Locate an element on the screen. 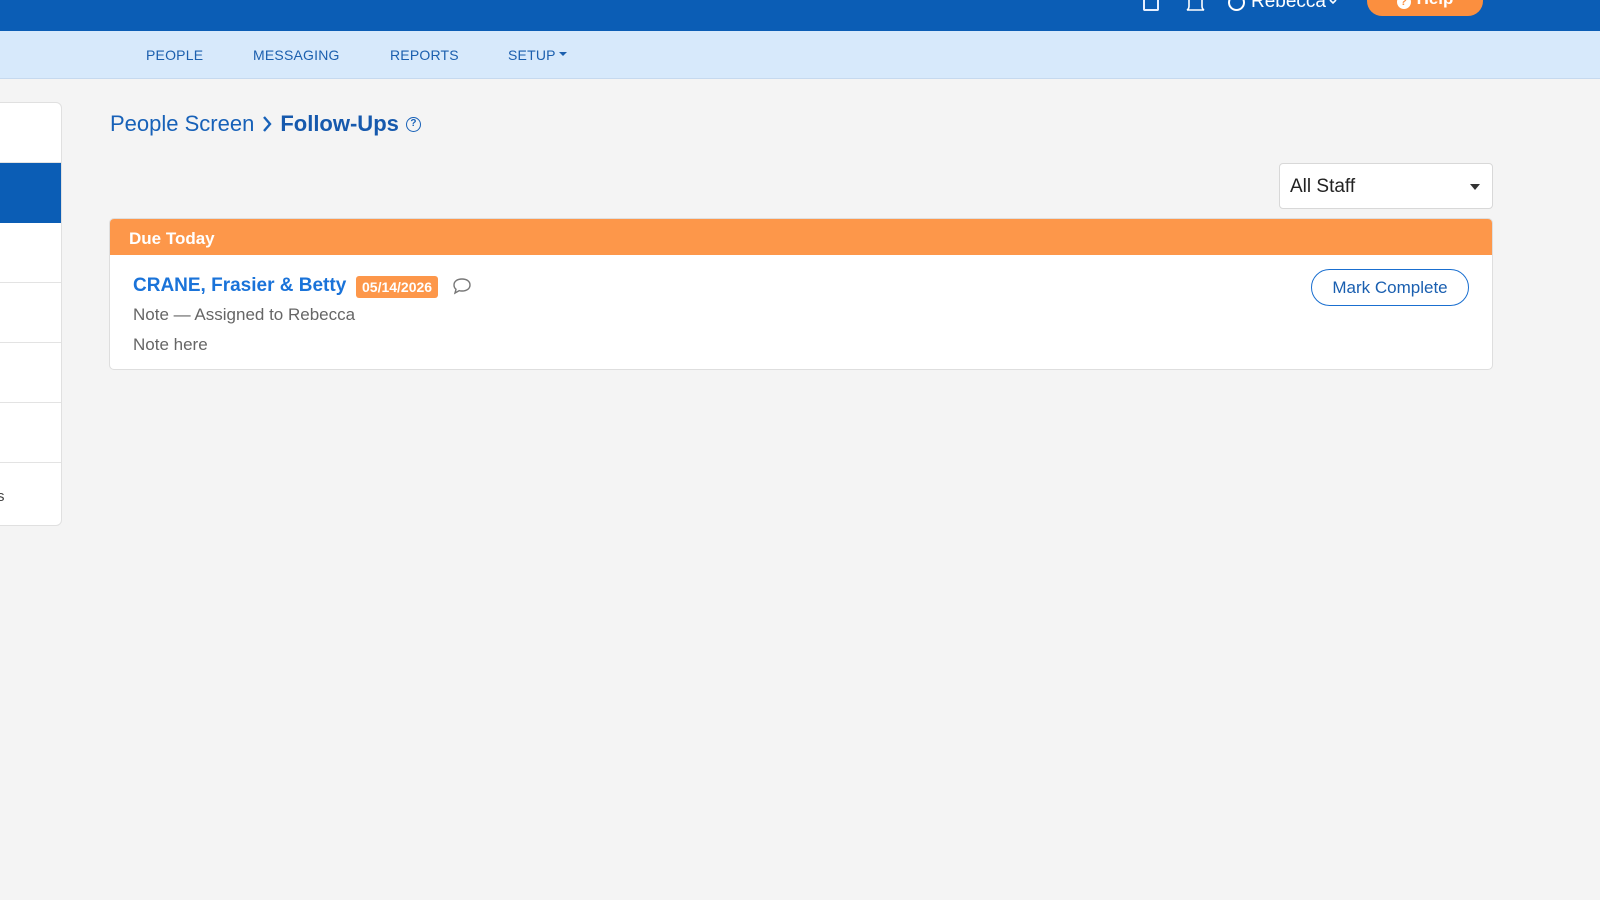 This screenshot has width=1600, height=900. nav-people: PEOPLE is located at coordinates (174, 55).